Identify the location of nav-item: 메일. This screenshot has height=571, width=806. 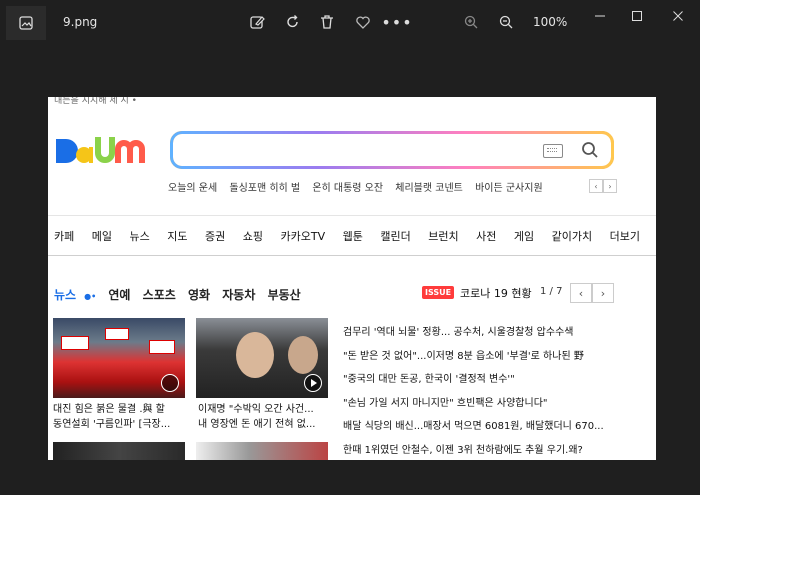
(102, 236).